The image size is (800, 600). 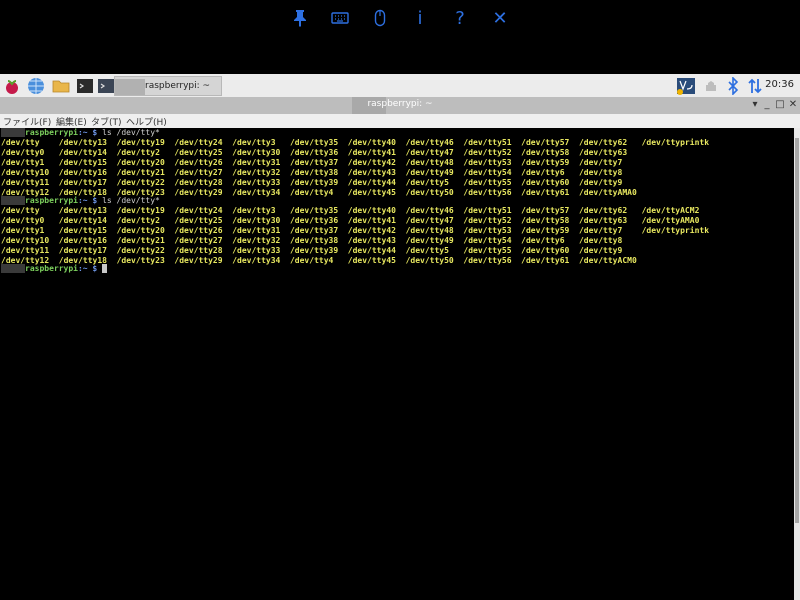 What do you see at coordinates (400, 86) in the screenshot?
I see `taskbar: raspberrypi: ~ 20:36` at bounding box center [400, 86].